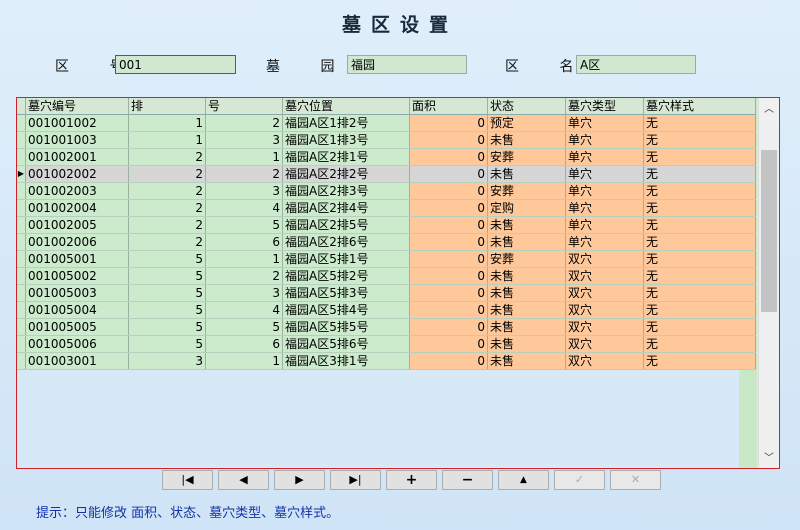  I want to click on table-row: 001002006 2 6 福园A区2排6号 0 未售 单穴无, so click(386, 242).